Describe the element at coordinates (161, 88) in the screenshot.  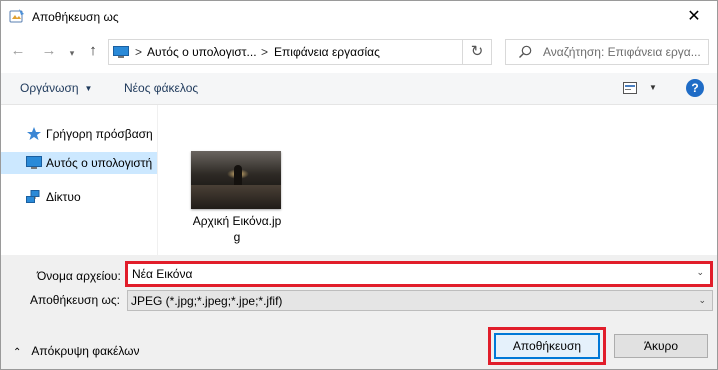
I see `new-folder-button: Νέος φάκελος` at that location.